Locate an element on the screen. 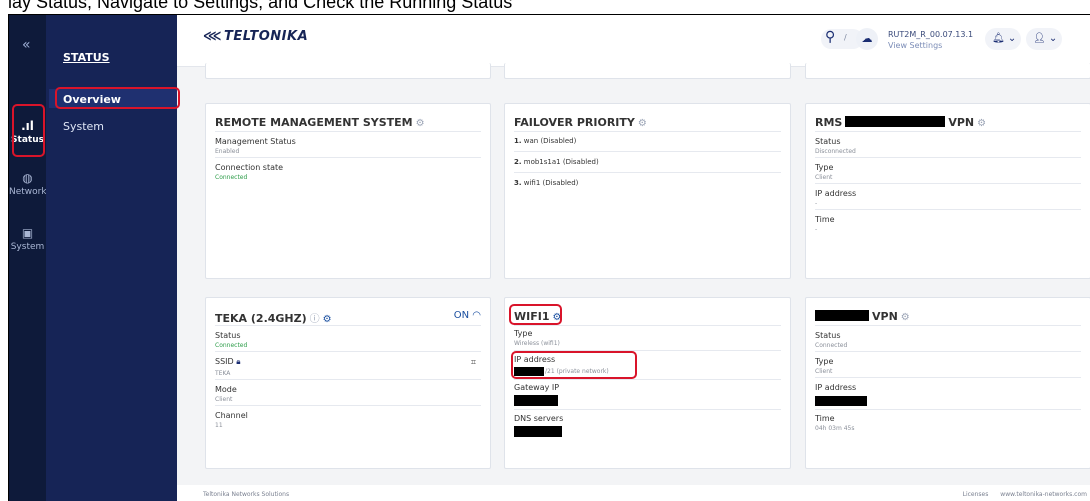 The image size is (1090, 501). field-value: 04h 03m 45s is located at coordinates (835, 428).